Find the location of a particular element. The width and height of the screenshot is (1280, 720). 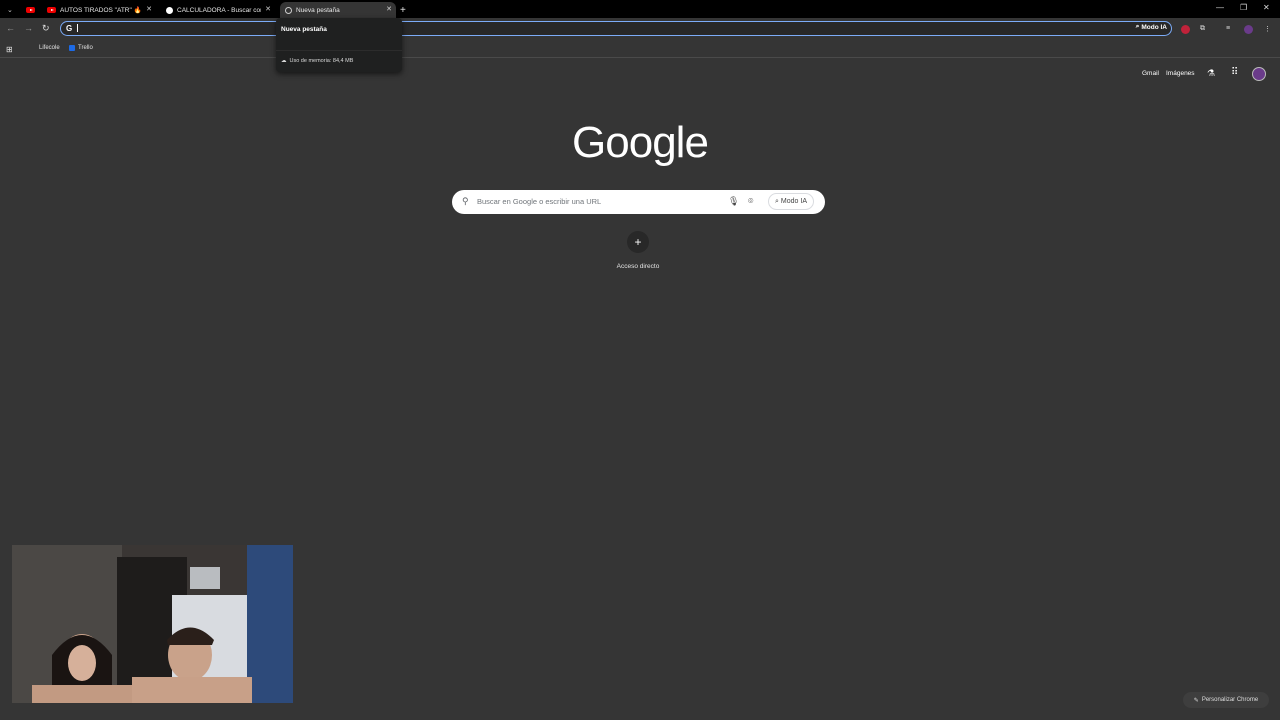

tab-search-button: ⌄ is located at coordinates (10, 10).